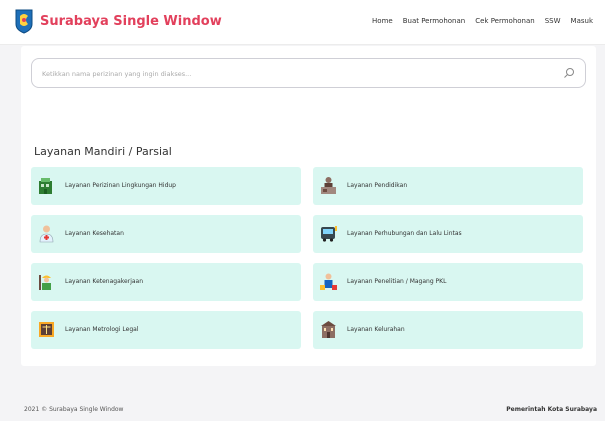  I want to click on tile-label: Layanan Ketenagakerjaan, so click(104, 281).